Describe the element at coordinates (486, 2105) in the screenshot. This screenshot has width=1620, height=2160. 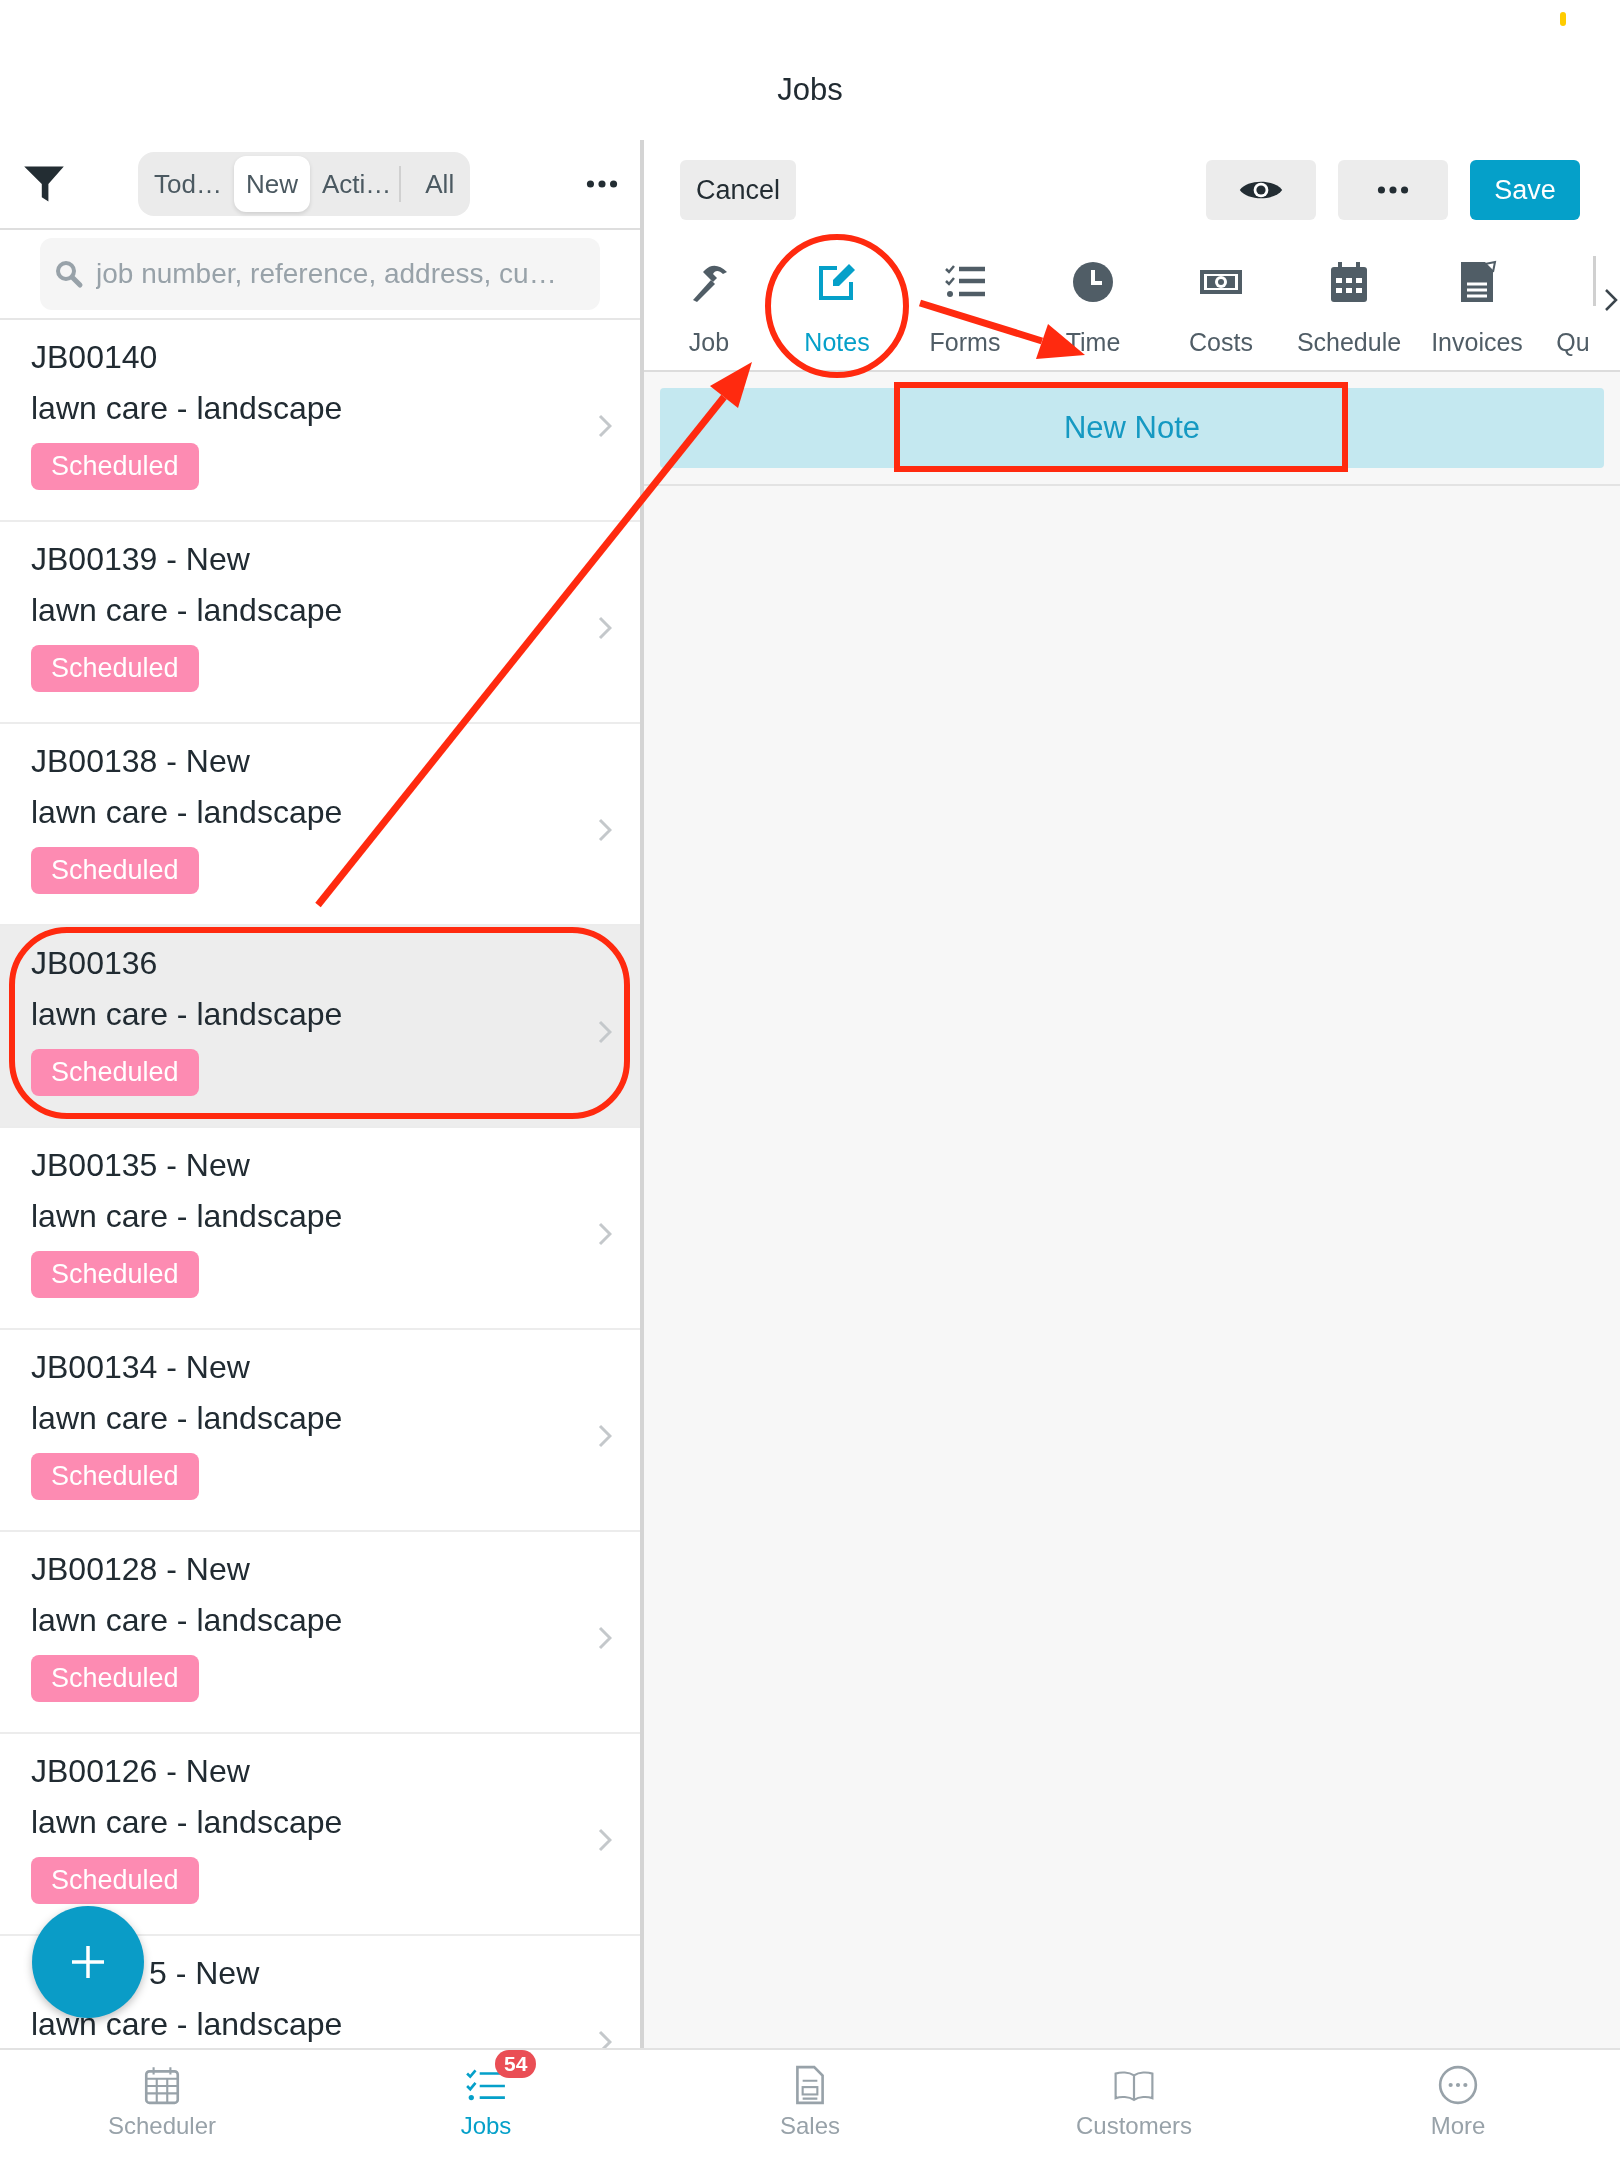
I see `nav-tab: 54 Jobs` at that location.